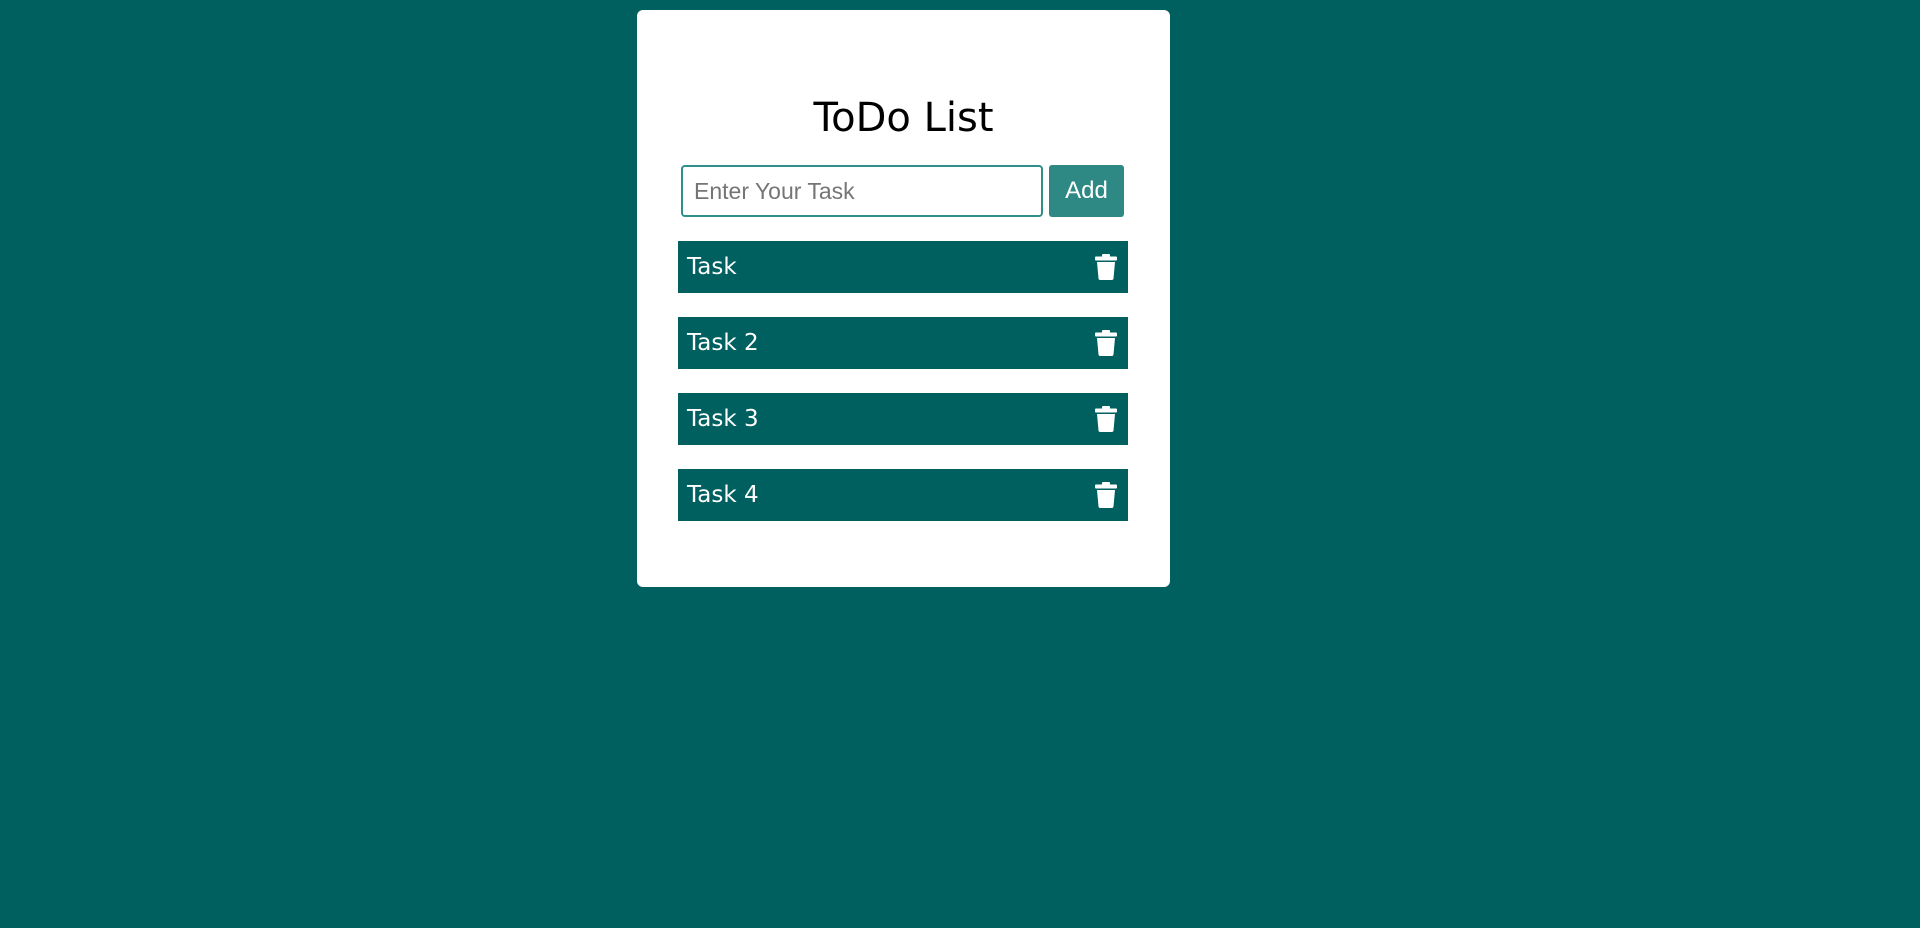  What do you see at coordinates (723, 343) in the screenshot?
I see `task-label: Task 2` at bounding box center [723, 343].